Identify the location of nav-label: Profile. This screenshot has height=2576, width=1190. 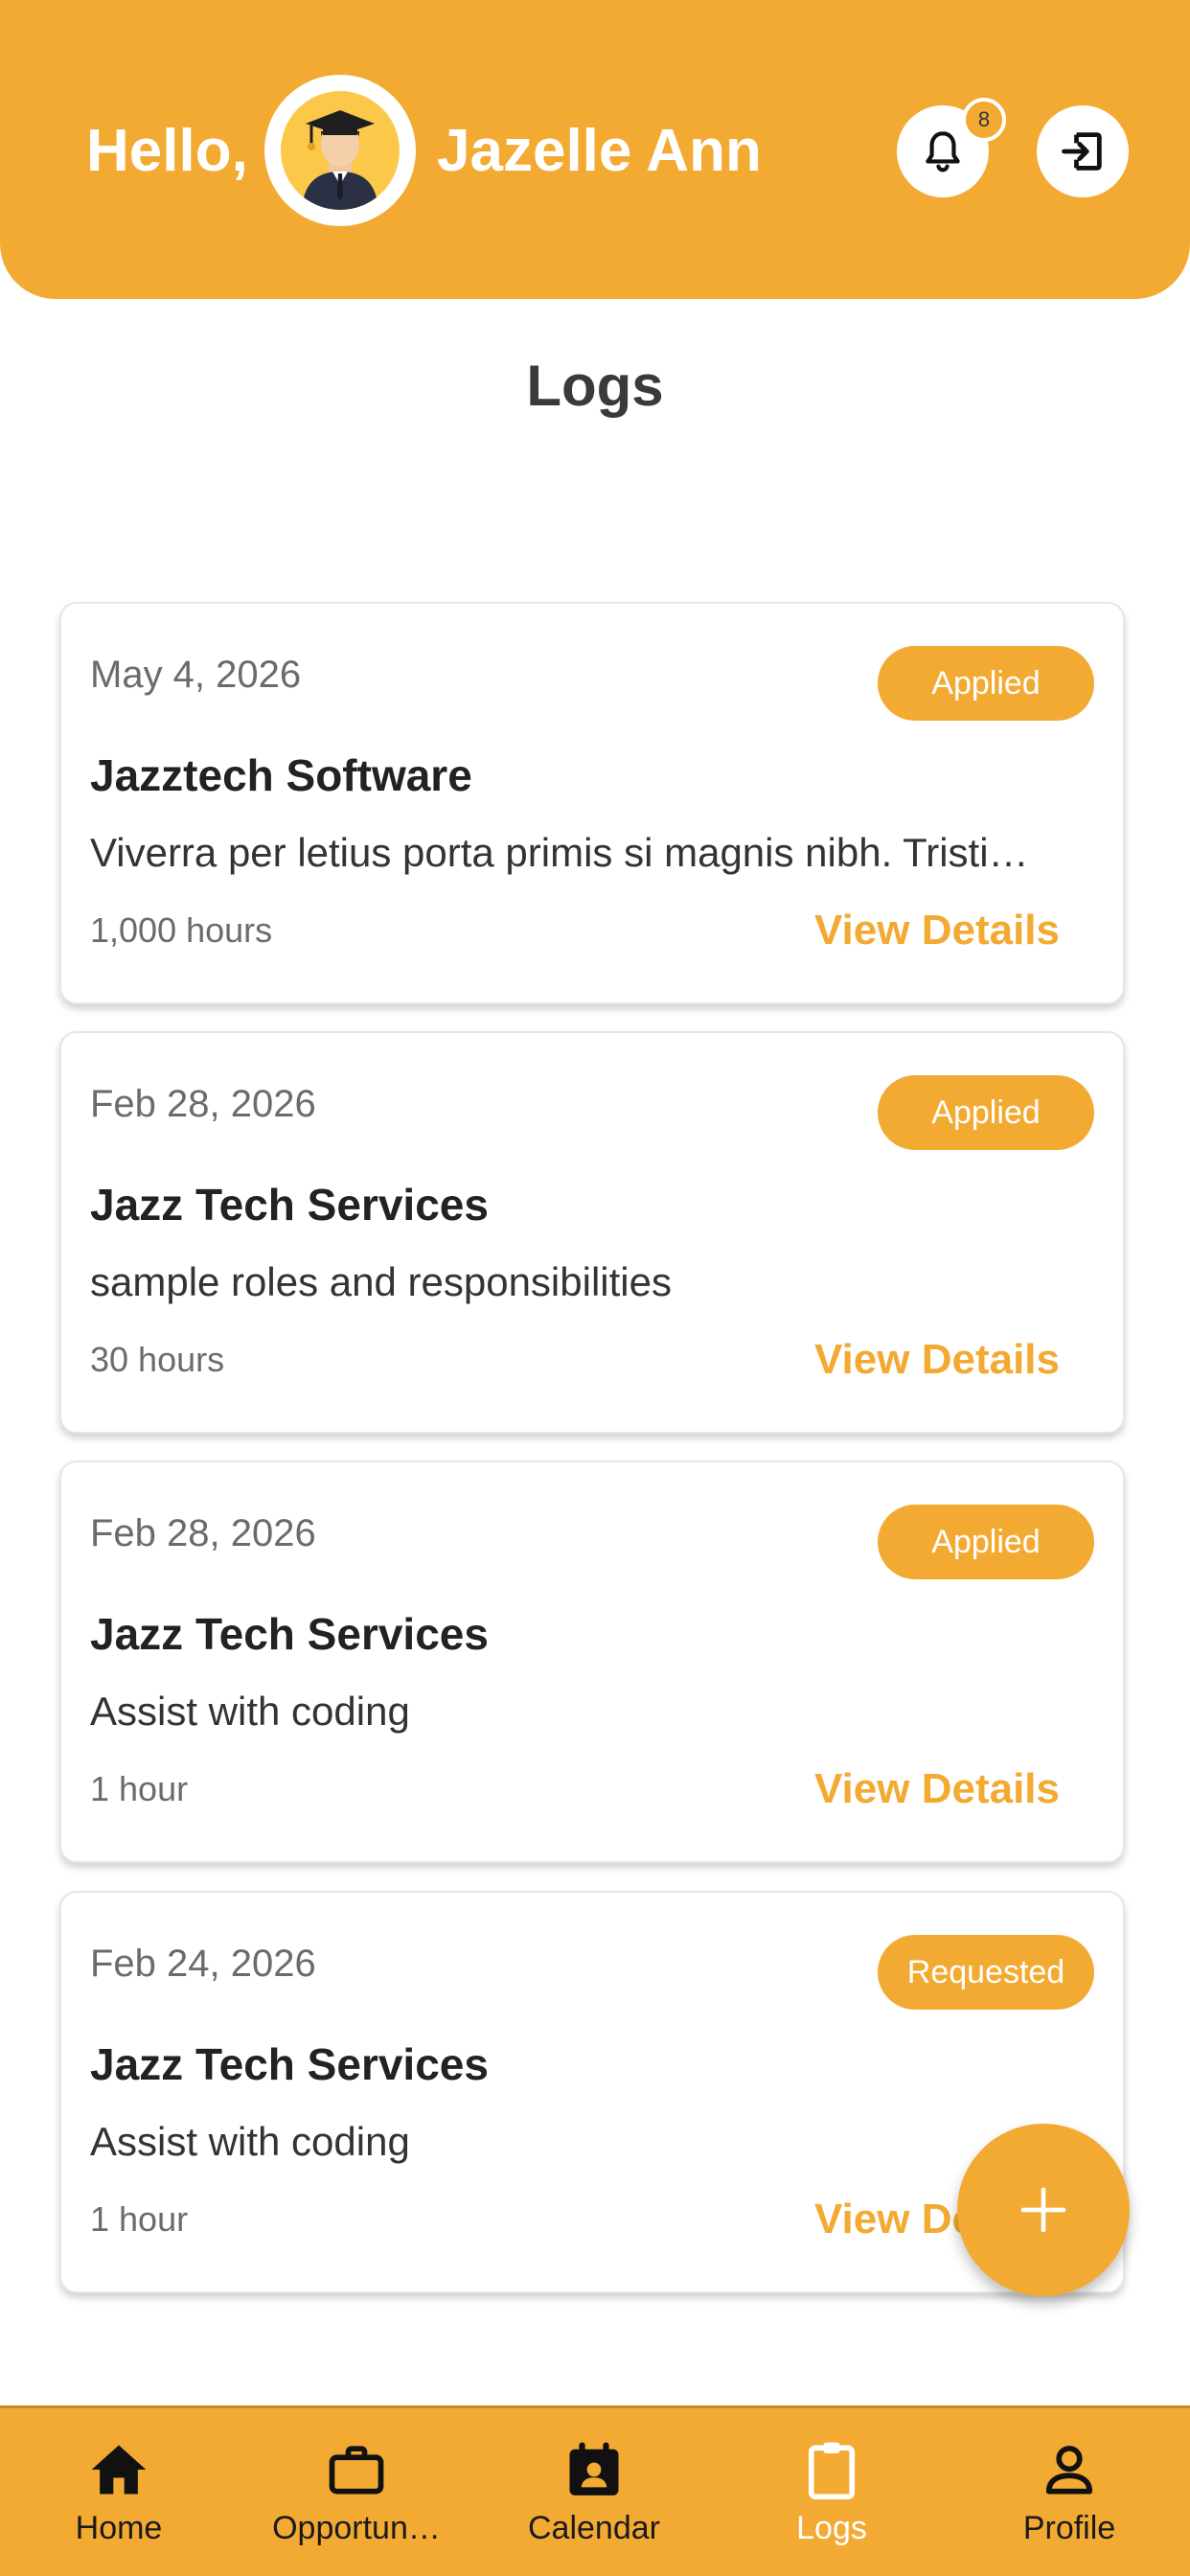
(1069, 2528).